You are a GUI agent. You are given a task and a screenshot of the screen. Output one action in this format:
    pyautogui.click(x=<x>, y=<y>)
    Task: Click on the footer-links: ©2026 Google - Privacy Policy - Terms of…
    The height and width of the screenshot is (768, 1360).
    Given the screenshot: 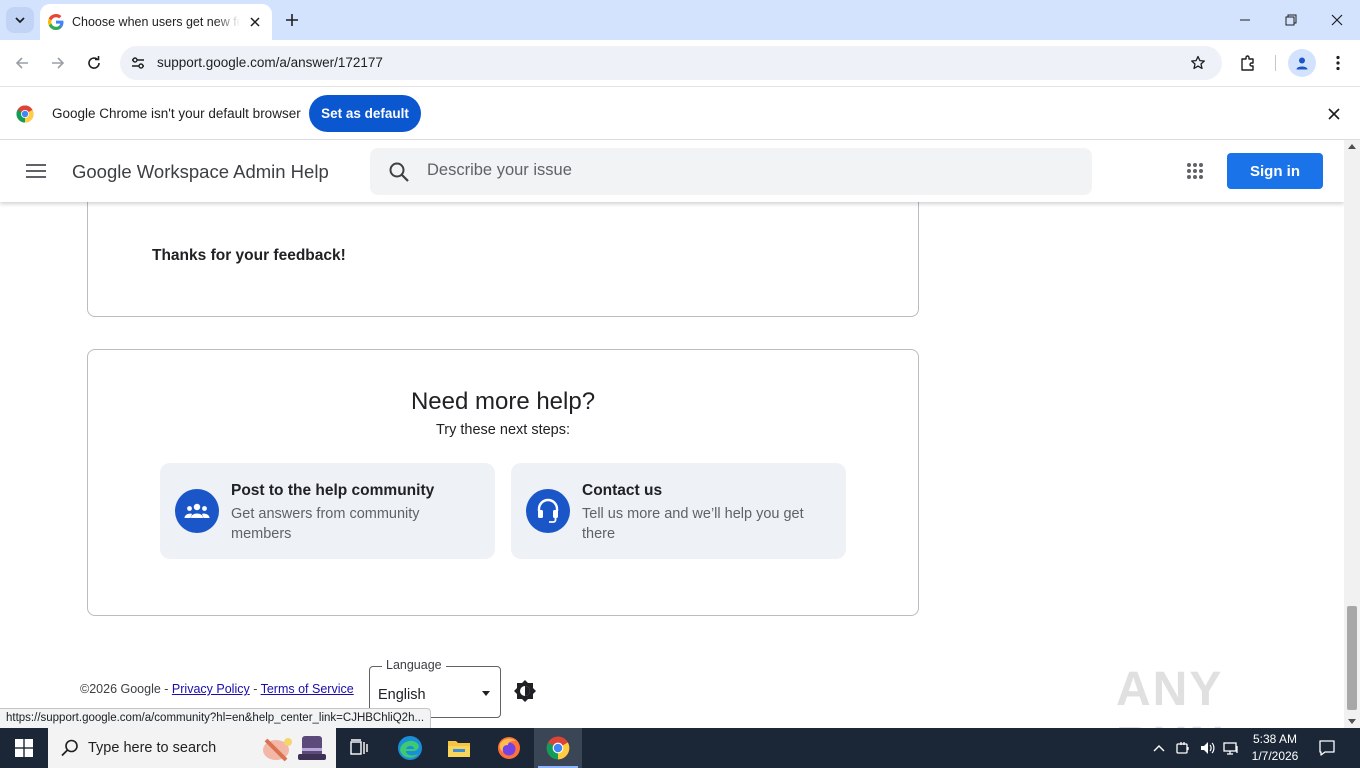 What is the action you would take?
    pyautogui.click(x=217, y=689)
    